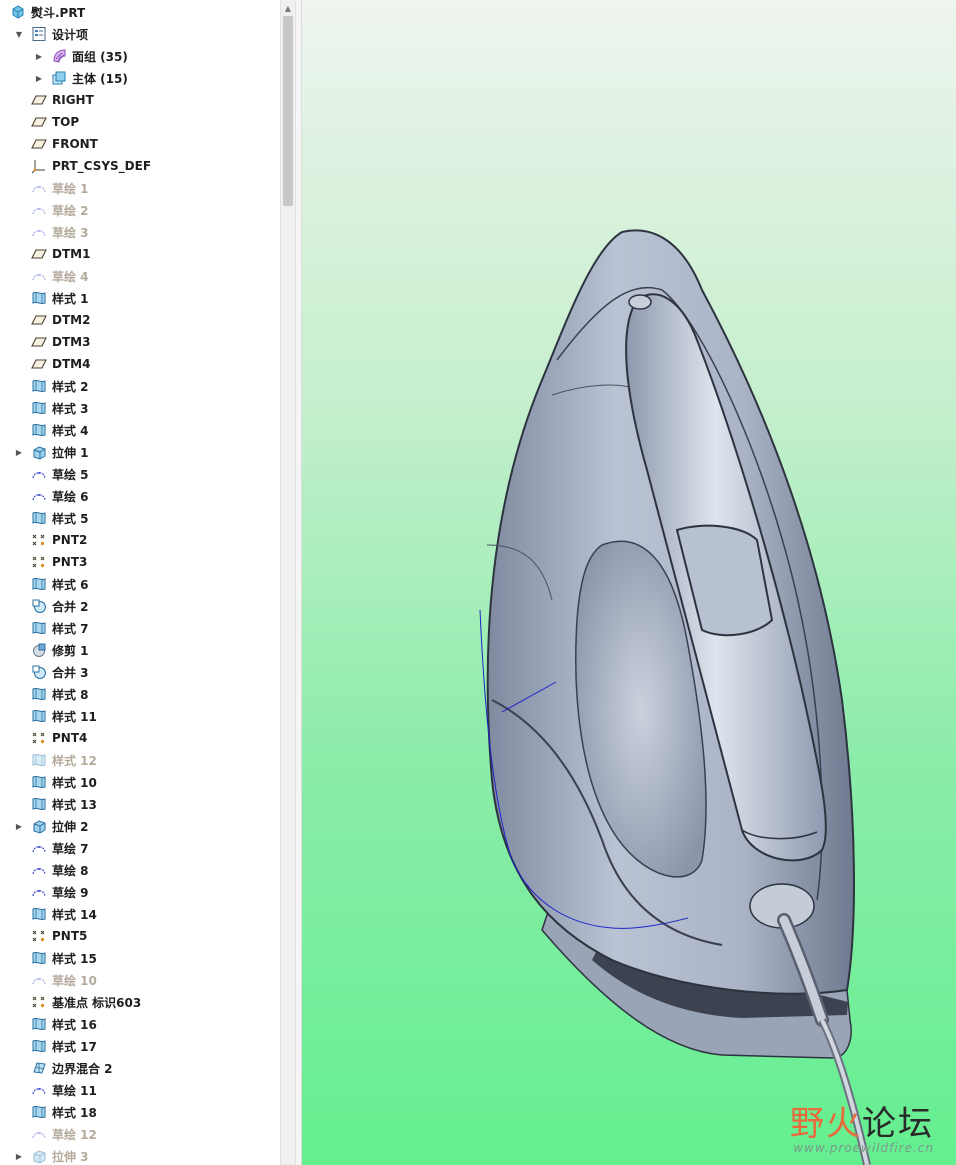 This screenshot has height=1165, width=956. What do you see at coordinates (140, 122) in the screenshot?
I see `tree-item: TOP` at bounding box center [140, 122].